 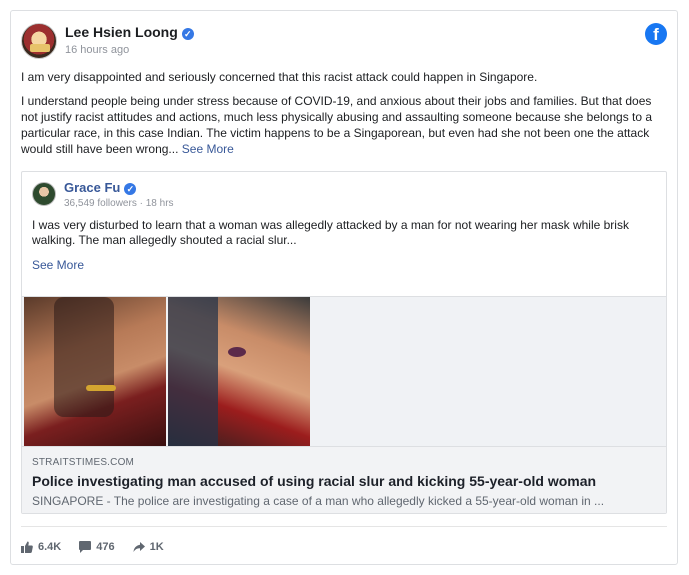 What do you see at coordinates (50, 547) in the screenshot?
I see `like-count: 6.4K` at bounding box center [50, 547].